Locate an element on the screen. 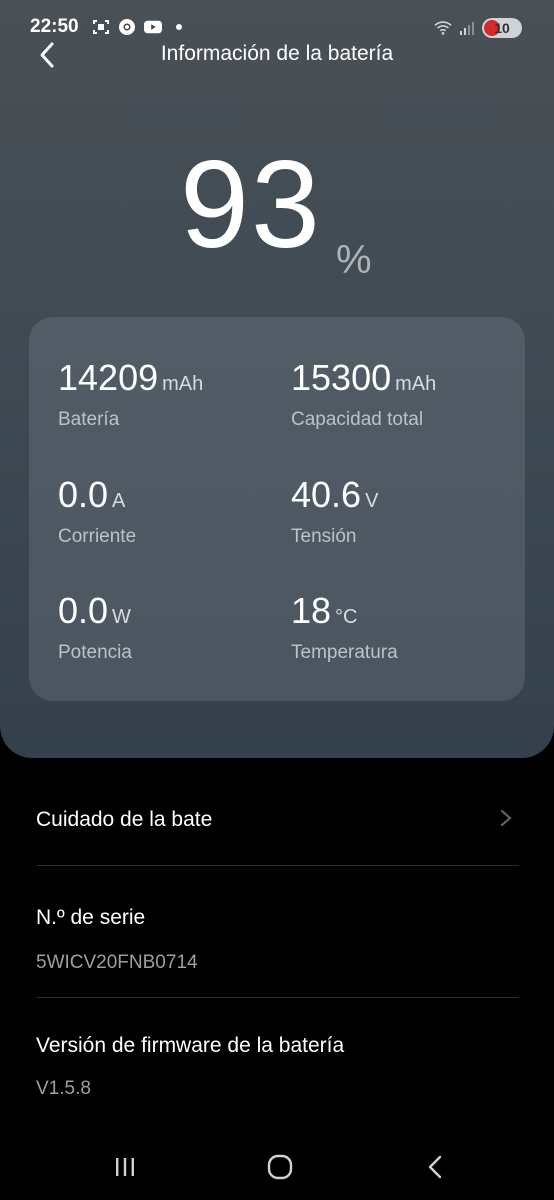  nav-back-button is located at coordinates (435, 1167).